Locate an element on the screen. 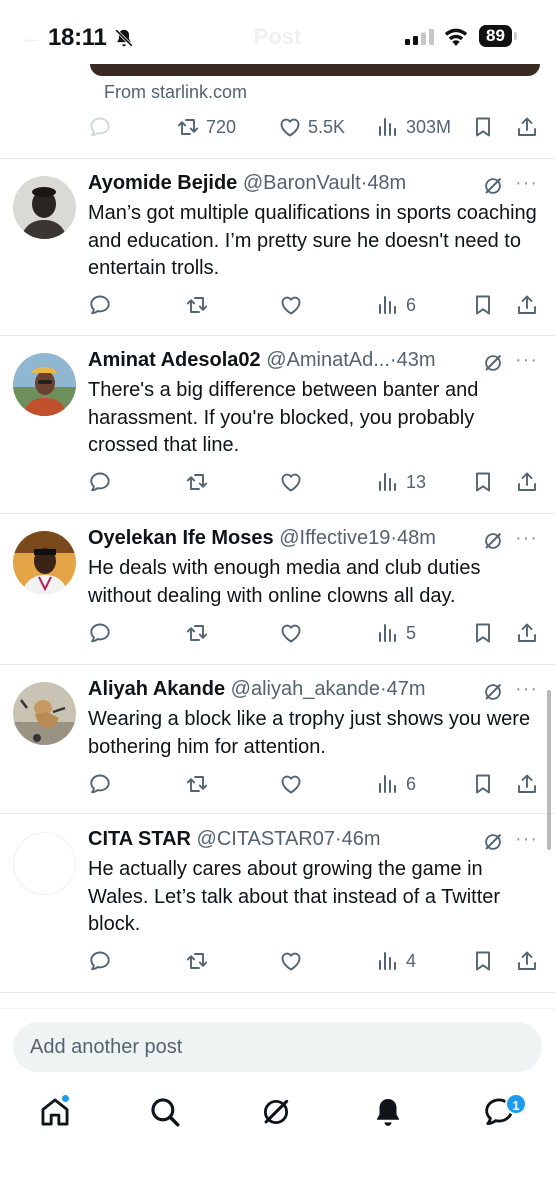 The height and width of the screenshot is (1200, 555). author-name: Aminat Adesola02 is located at coordinates (174, 360).